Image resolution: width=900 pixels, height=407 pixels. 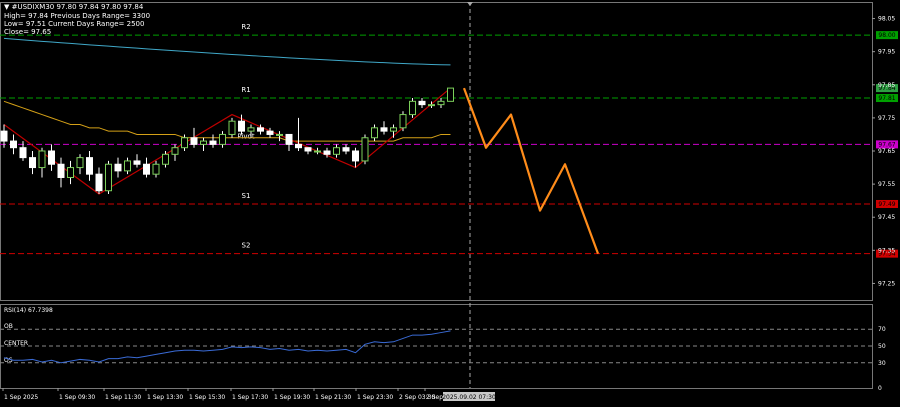 I want to click on rsi-tick-label: 70, so click(x=882, y=329).